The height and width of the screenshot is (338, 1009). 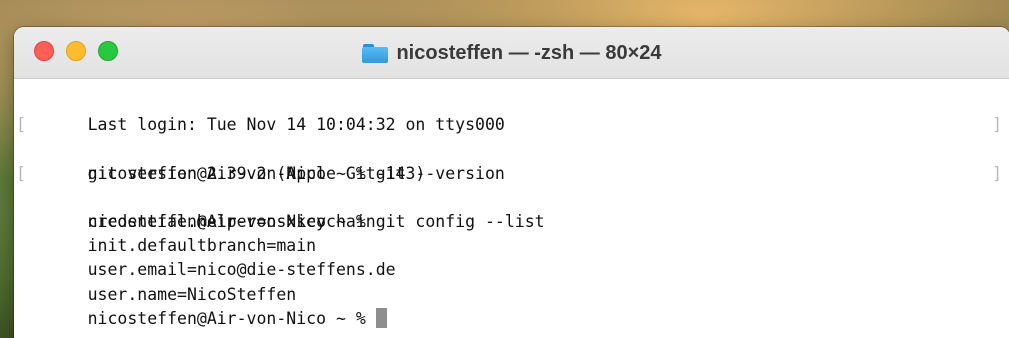 What do you see at coordinates (511, 208) in the screenshot?
I see `terminal-line: credential.helper=osxkeychain` at bounding box center [511, 208].